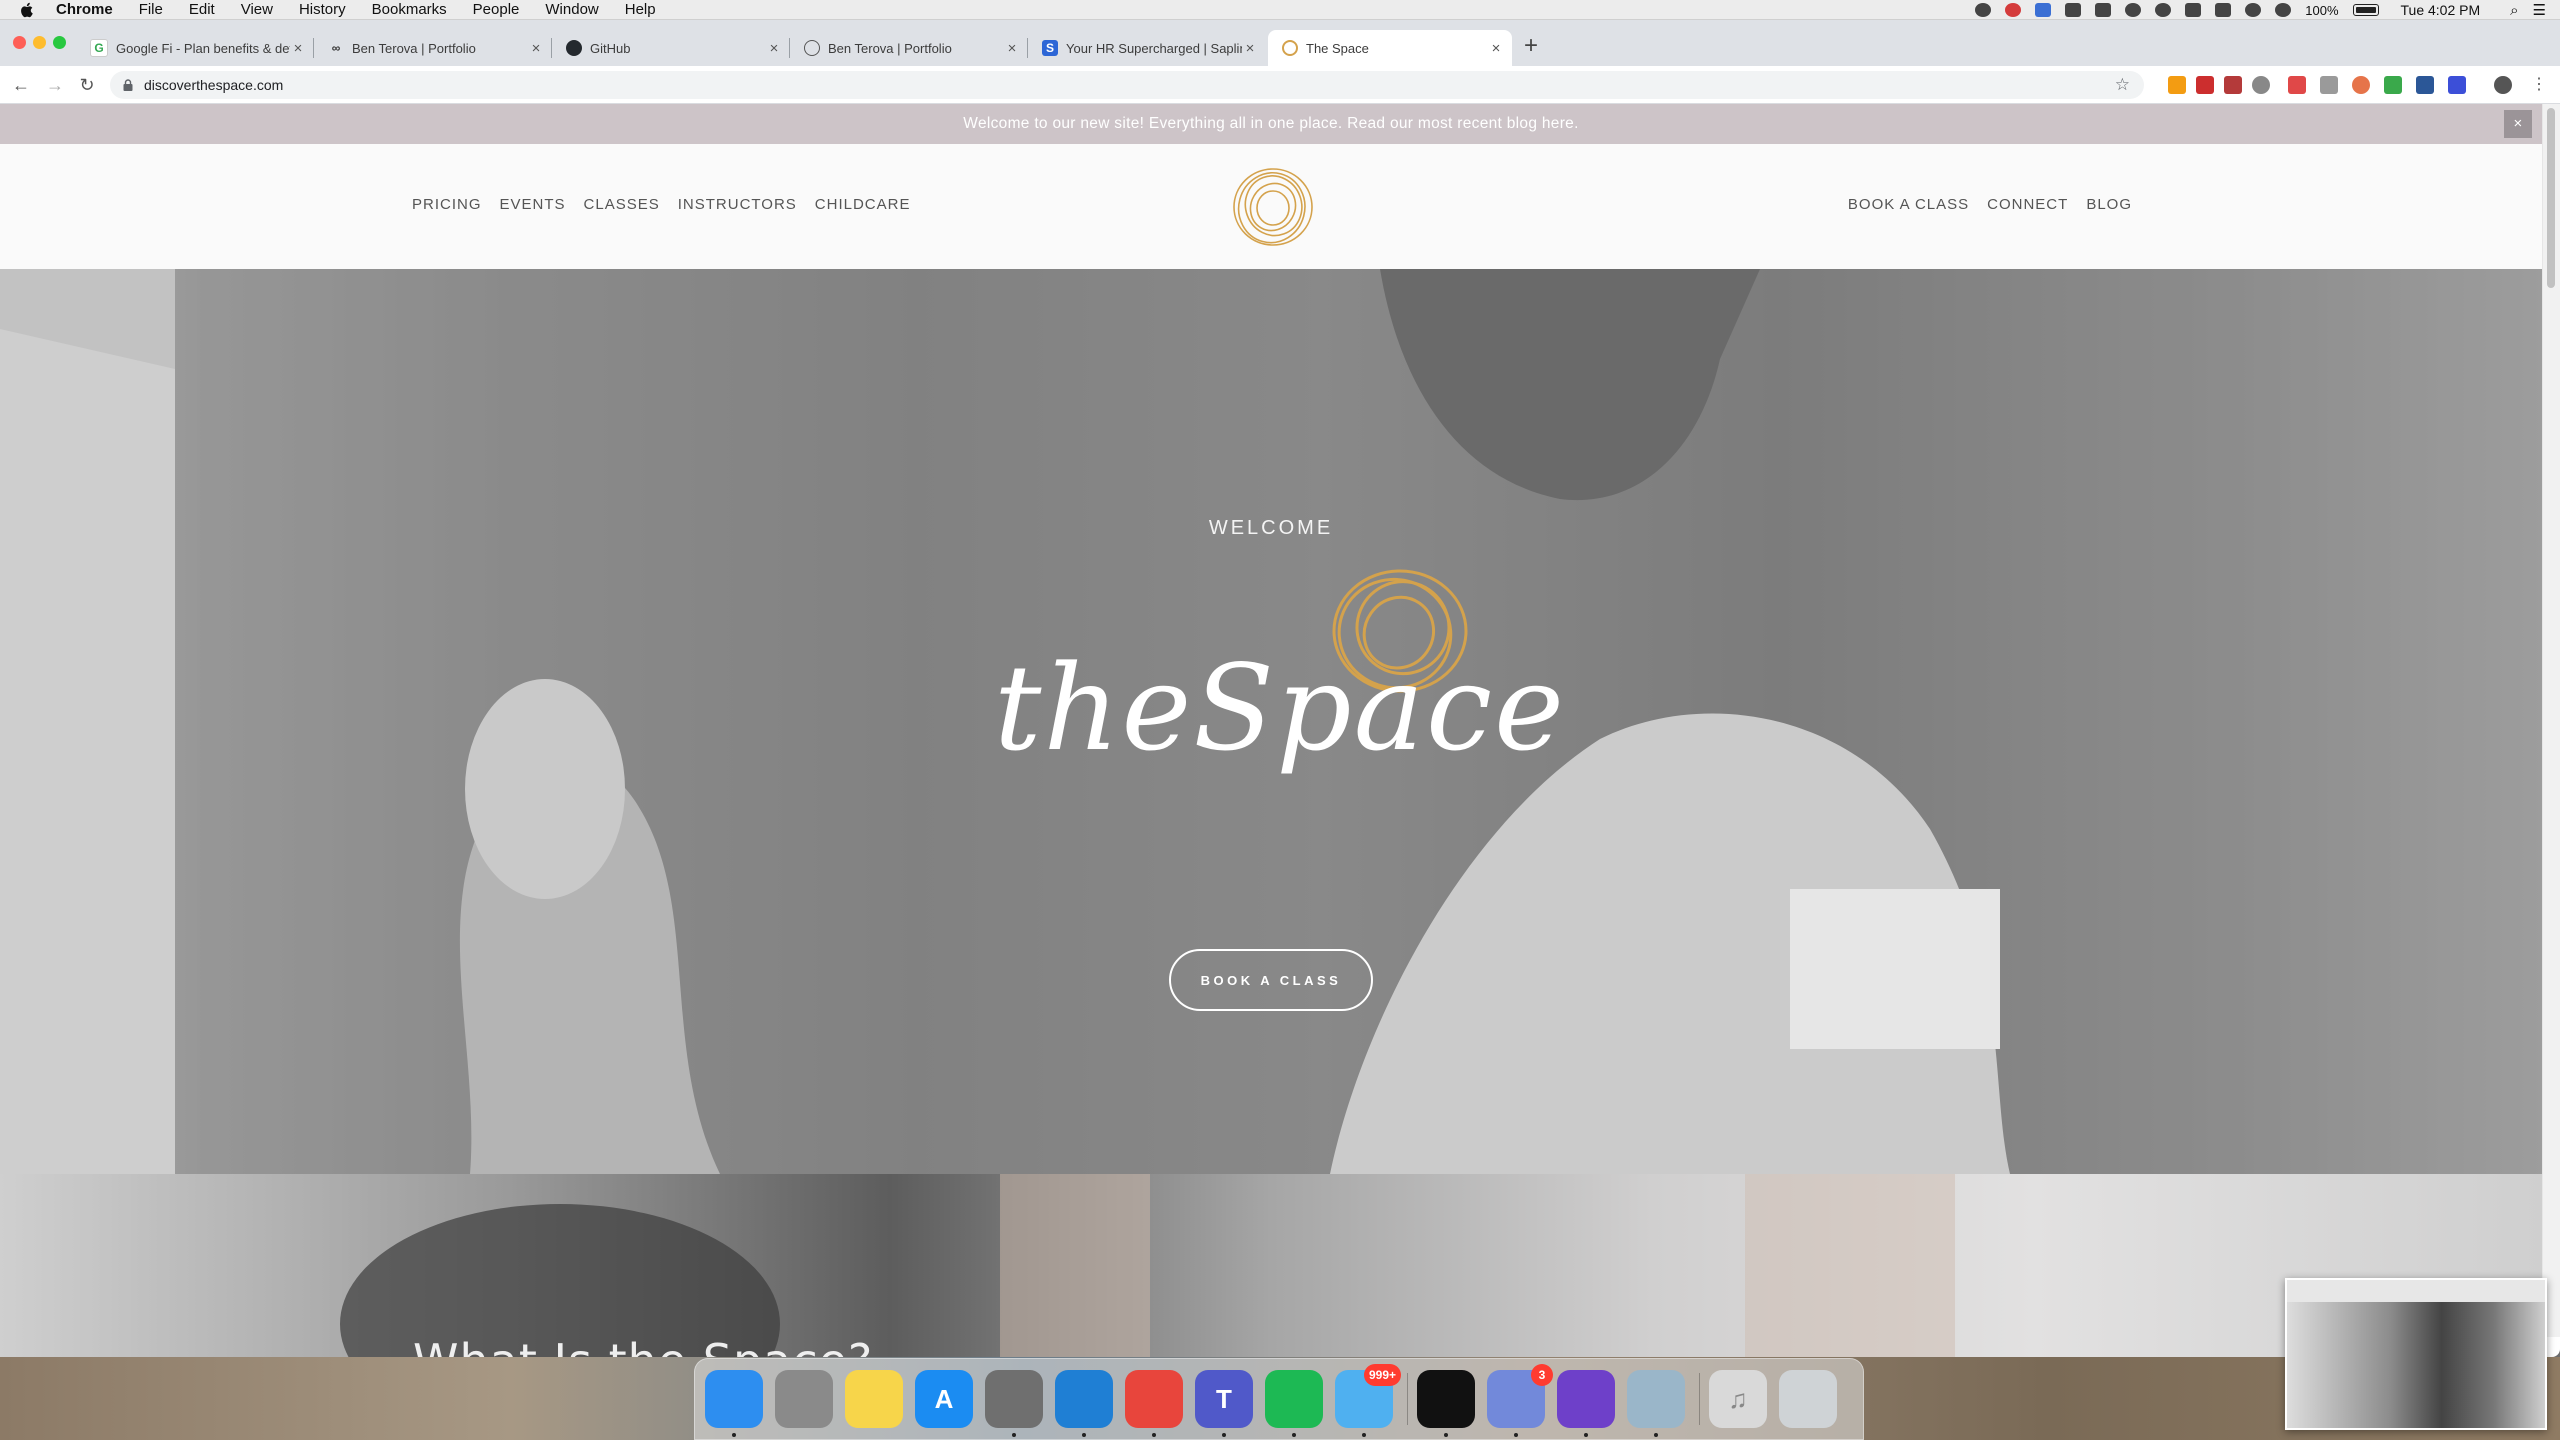 The width and height of the screenshot is (2560, 1440). I want to click on nav-classes: CLASSES, so click(622, 204).